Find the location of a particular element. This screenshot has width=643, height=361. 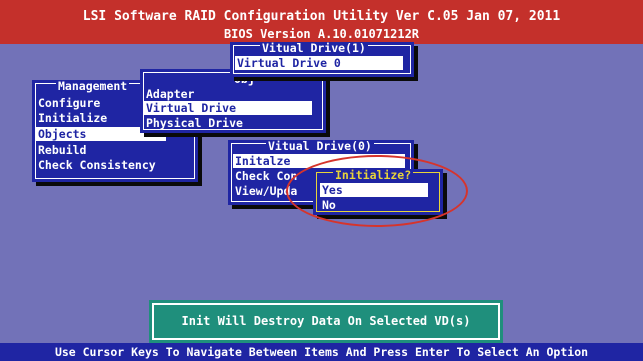

virtual-drive-0-item: Virtual Drive 0 is located at coordinates (319, 63).